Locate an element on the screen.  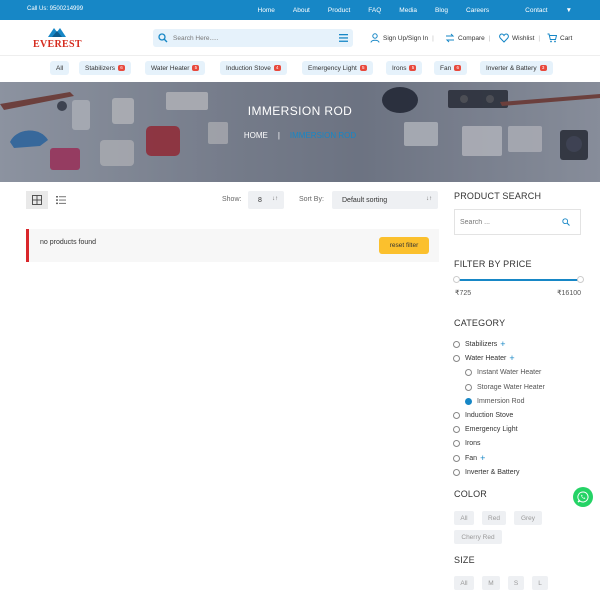
color-chip-grey: Grey is located at coordinates (528, 518).